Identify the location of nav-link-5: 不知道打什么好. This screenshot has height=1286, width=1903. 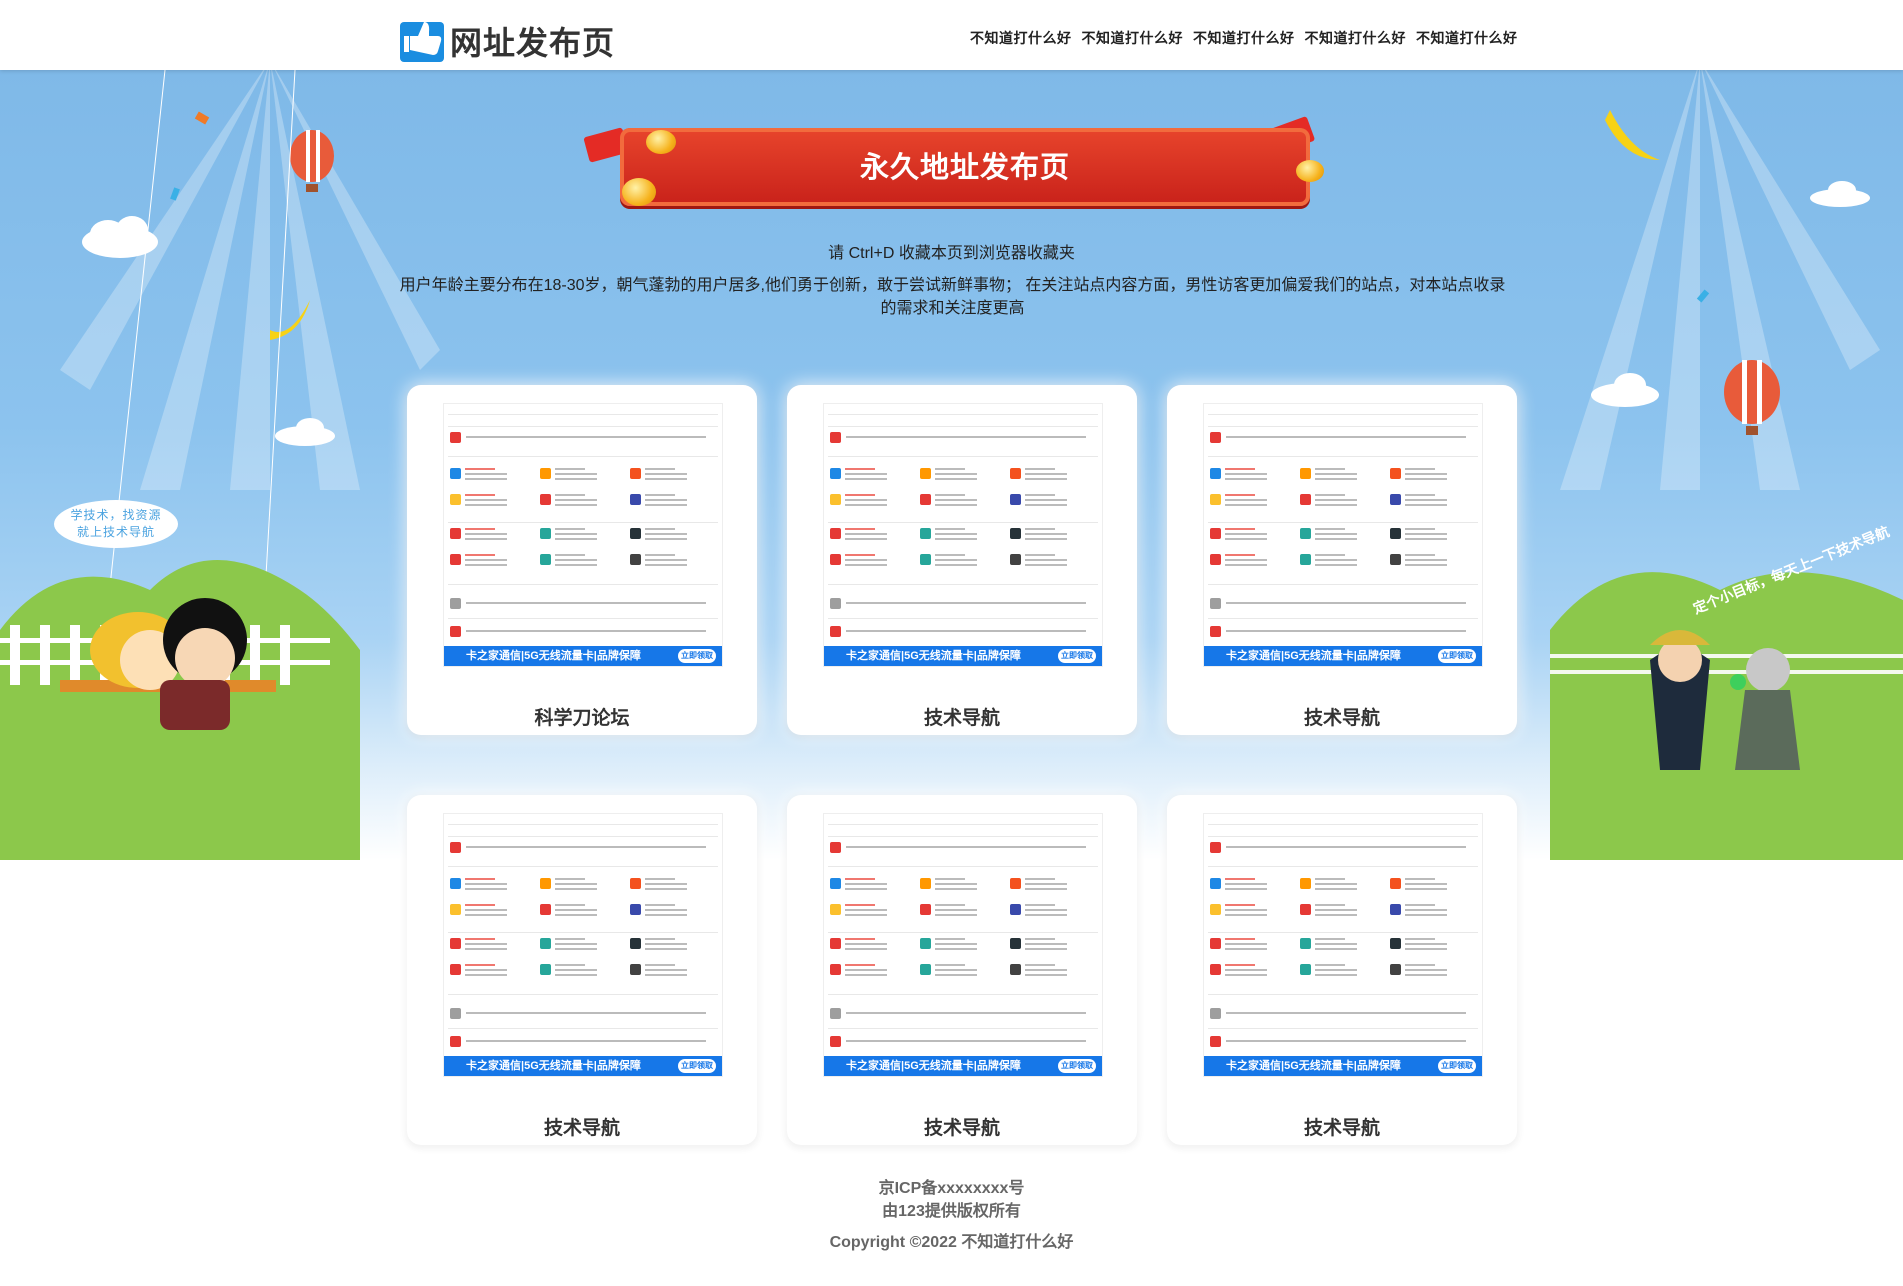
(1467, 38).